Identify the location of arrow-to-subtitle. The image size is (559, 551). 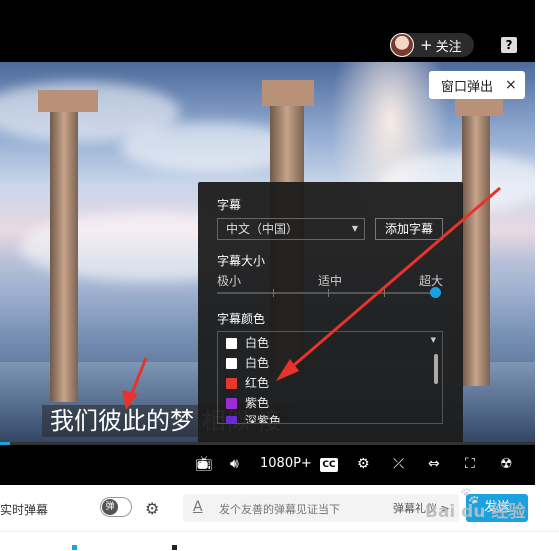
(135, 383).